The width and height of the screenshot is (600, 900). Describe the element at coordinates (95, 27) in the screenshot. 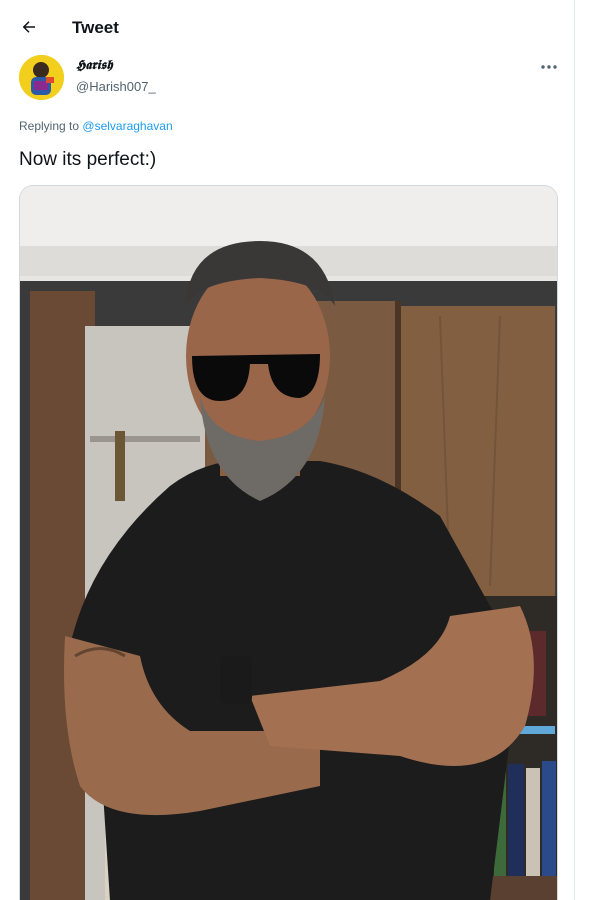

I see `page-title: Tweet` at that location.